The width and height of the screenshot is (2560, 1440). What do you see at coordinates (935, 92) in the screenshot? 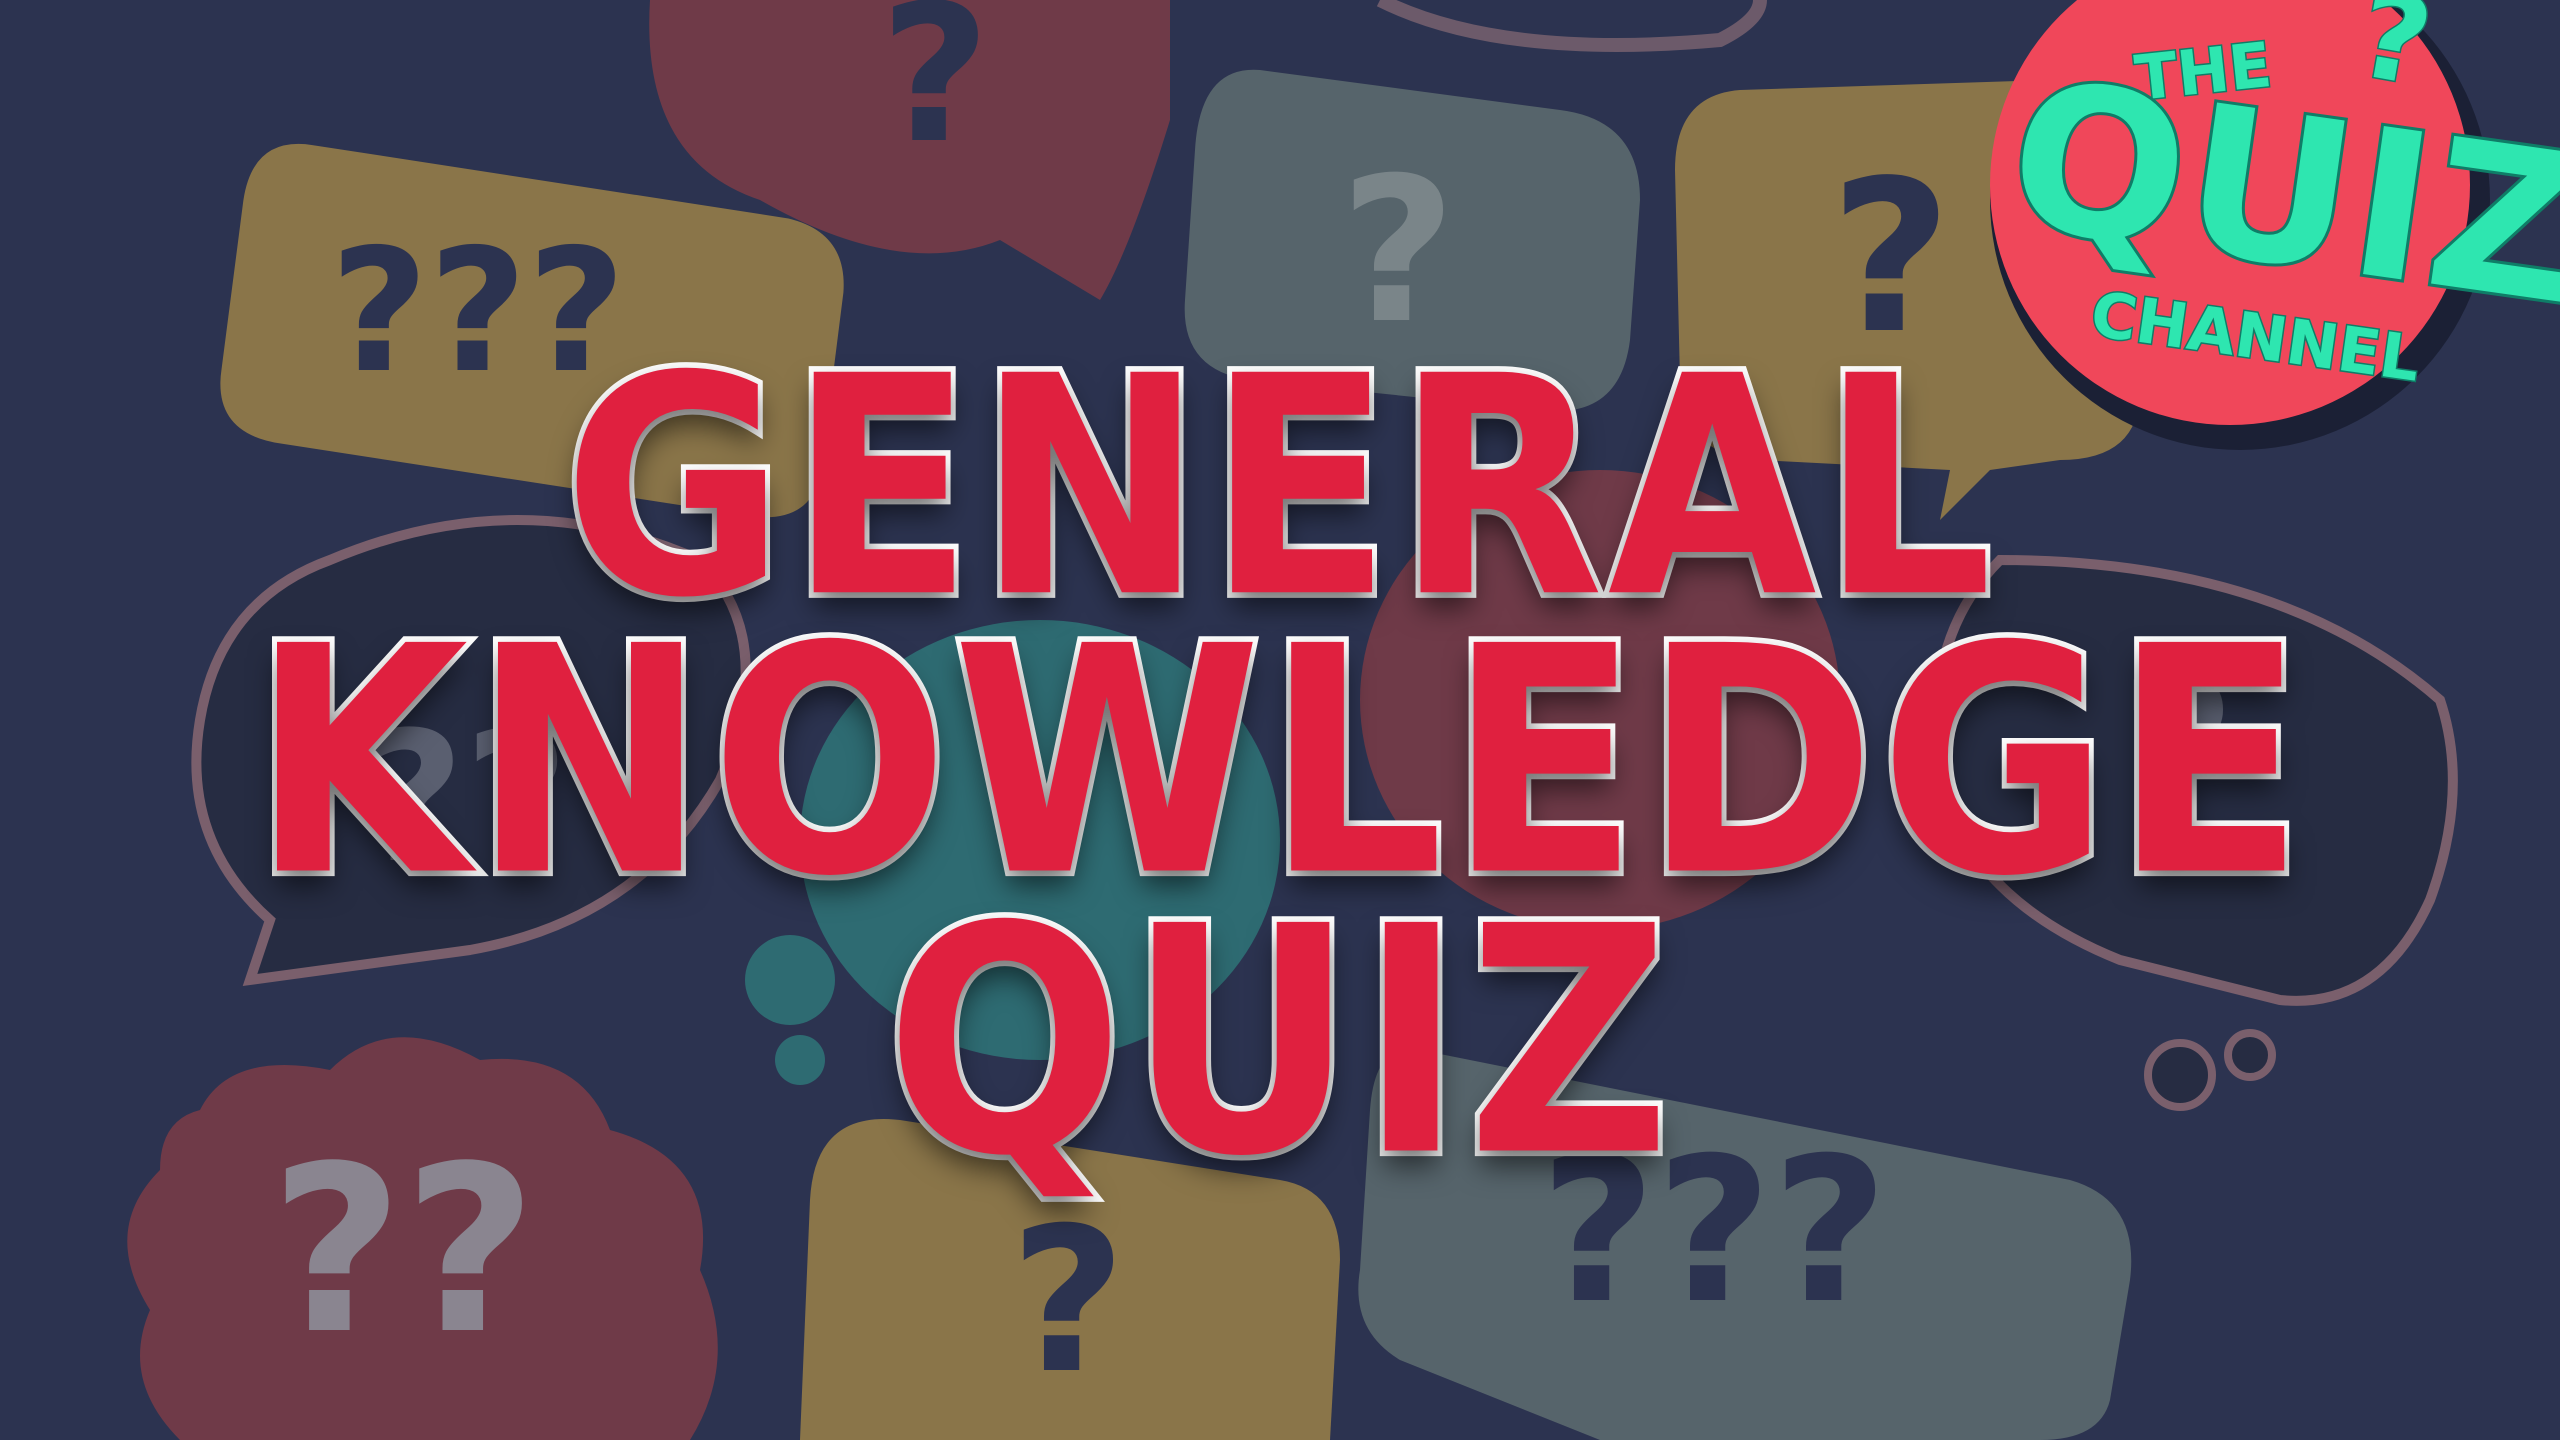
I see `question-mark: ?` at bounding box center [935, 92].